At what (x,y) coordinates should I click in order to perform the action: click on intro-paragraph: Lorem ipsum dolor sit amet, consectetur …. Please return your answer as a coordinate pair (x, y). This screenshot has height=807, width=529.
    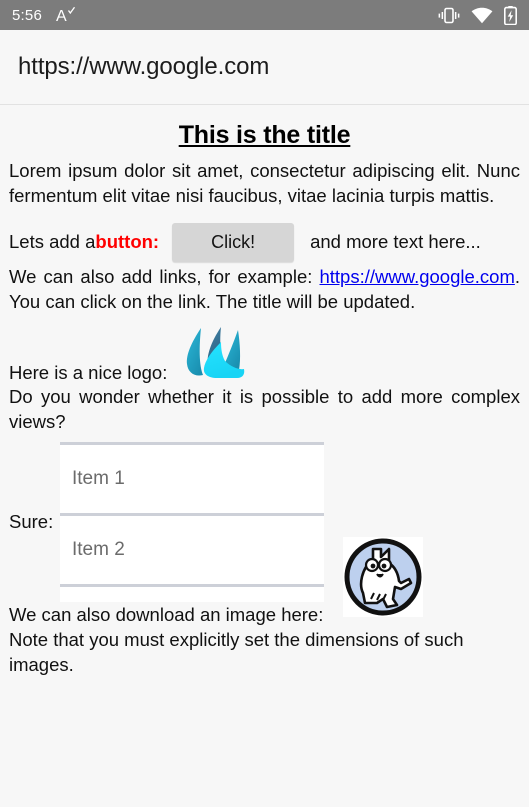
    Looking at the image, I should click on (264, 183).